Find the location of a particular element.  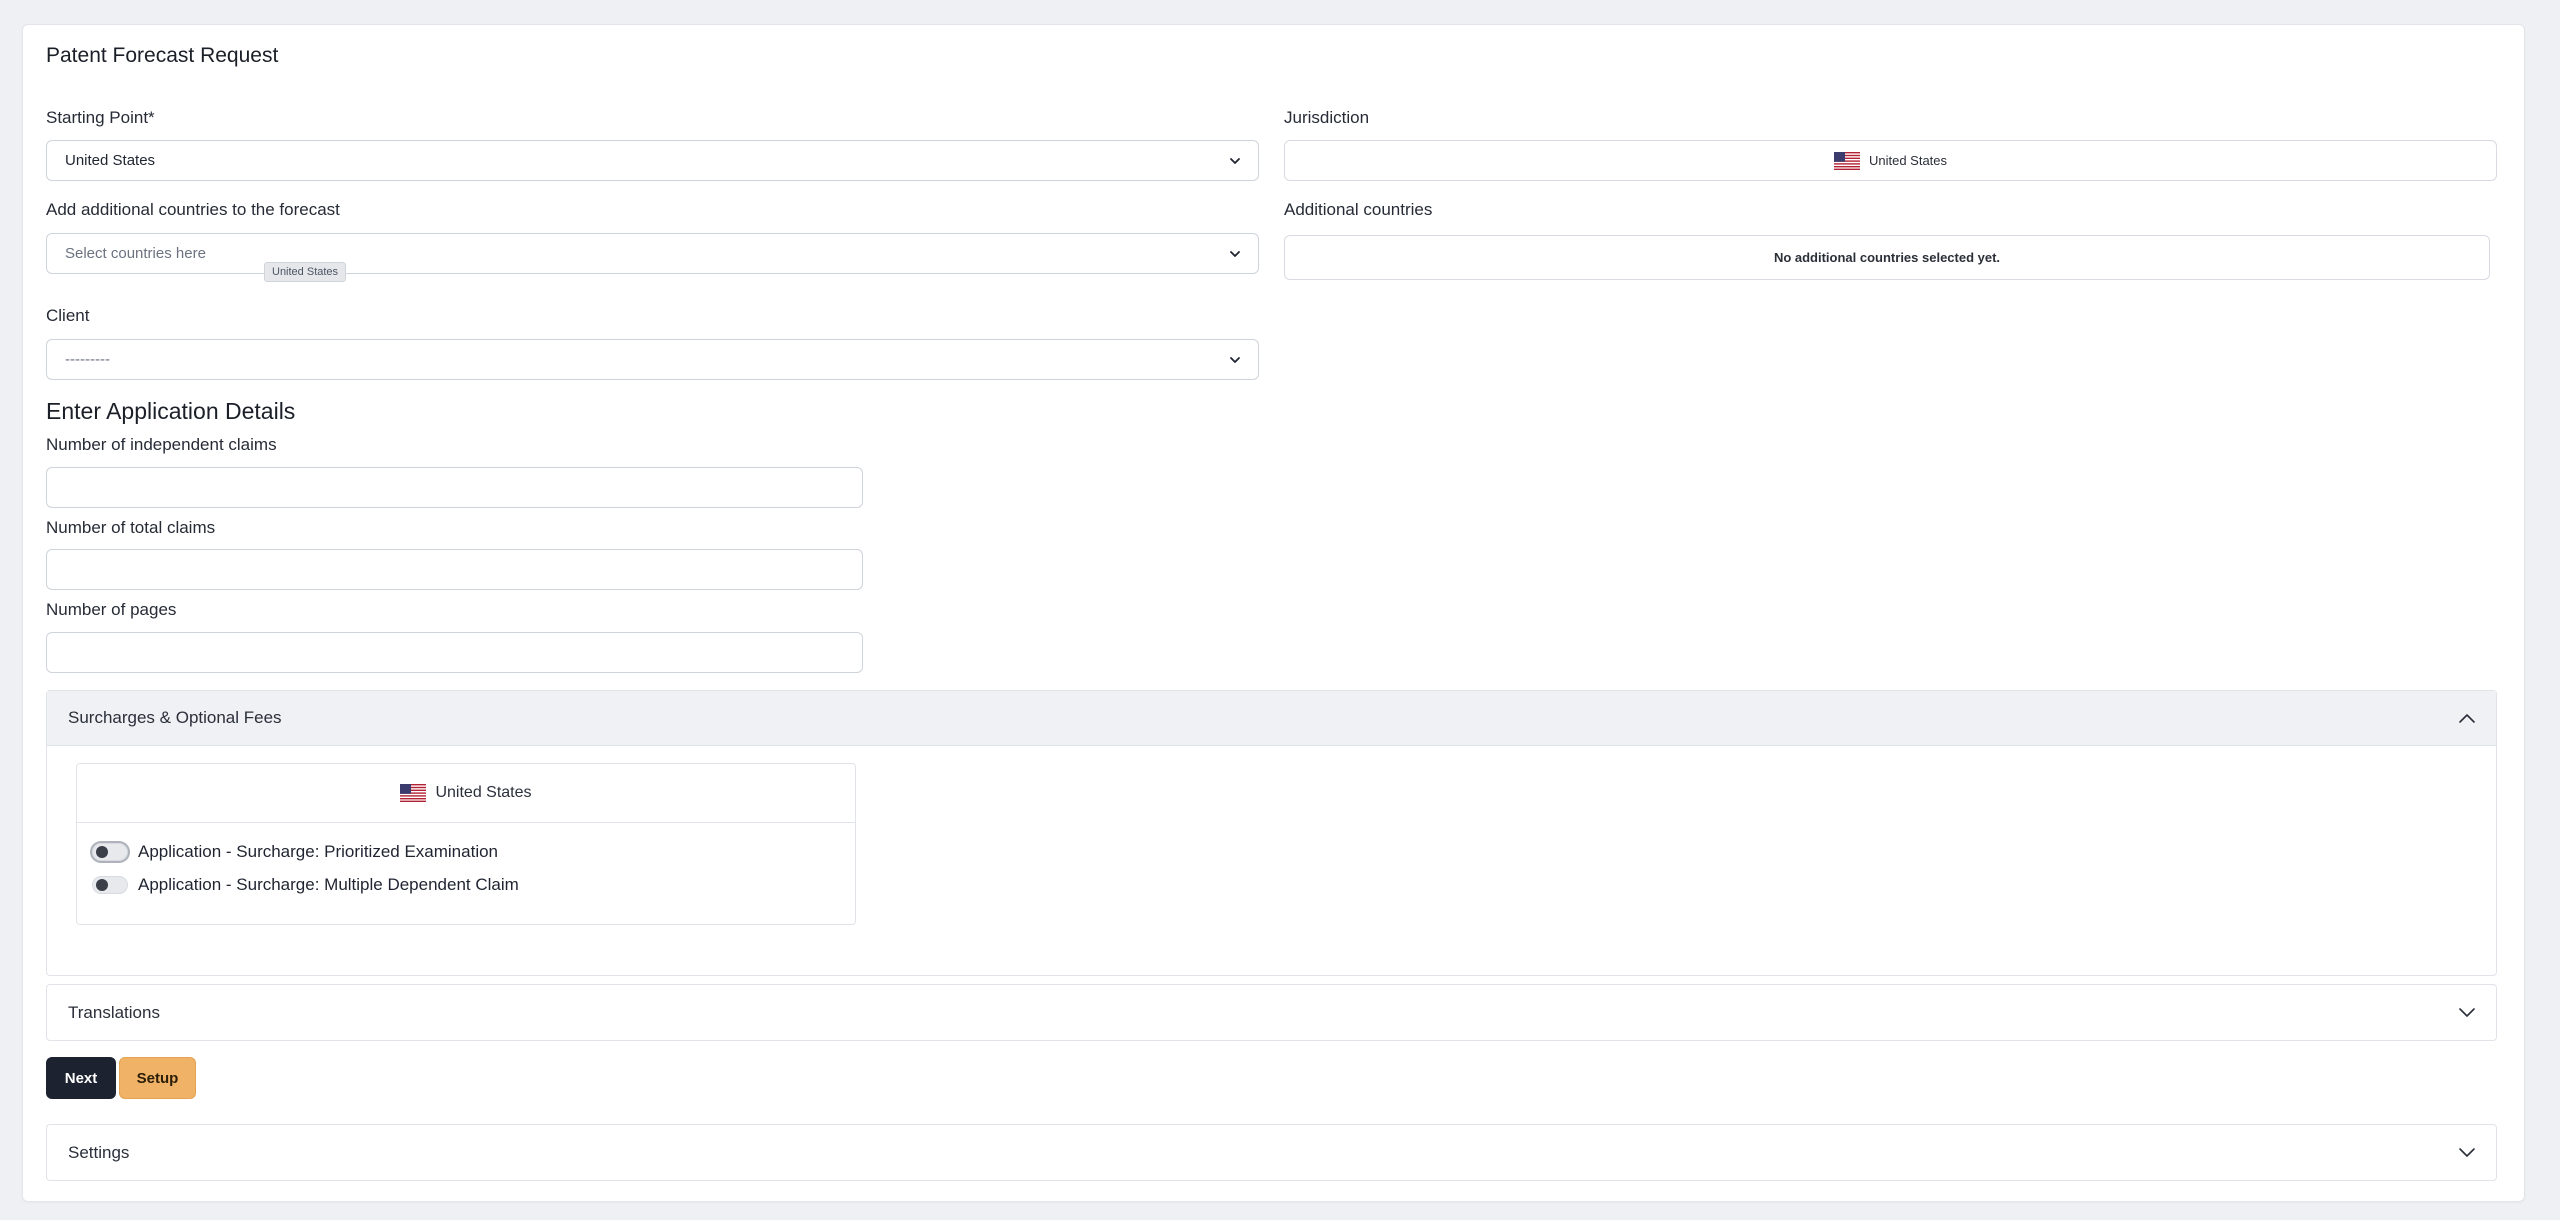

client-label: Client is located at coordinates (68, 315).